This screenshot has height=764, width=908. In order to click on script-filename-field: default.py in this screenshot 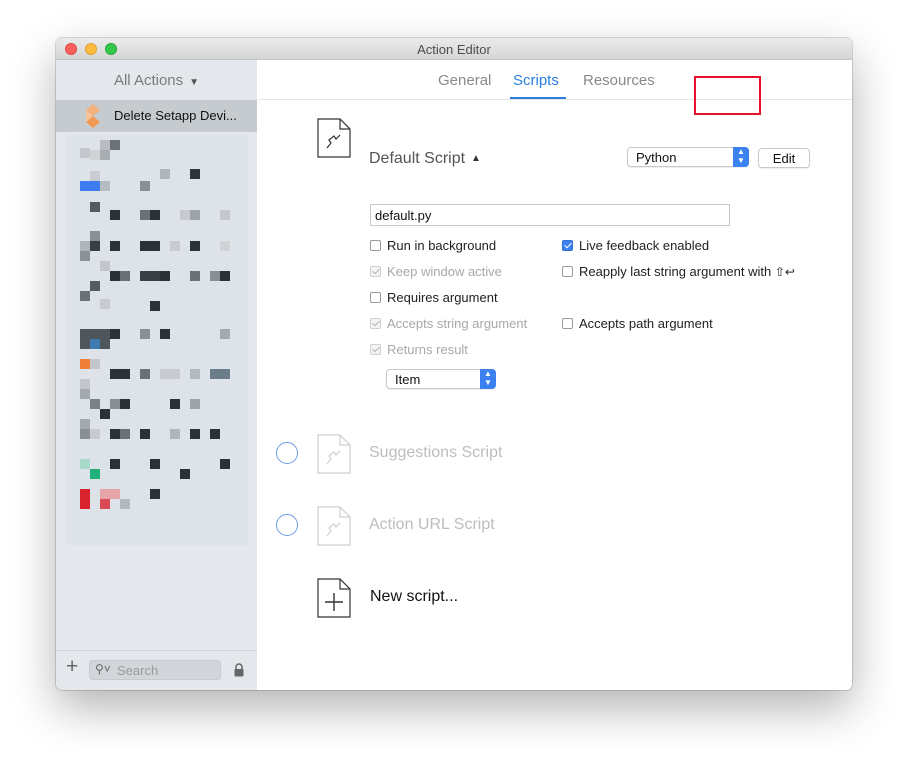, I will do `click(550, 215)`.